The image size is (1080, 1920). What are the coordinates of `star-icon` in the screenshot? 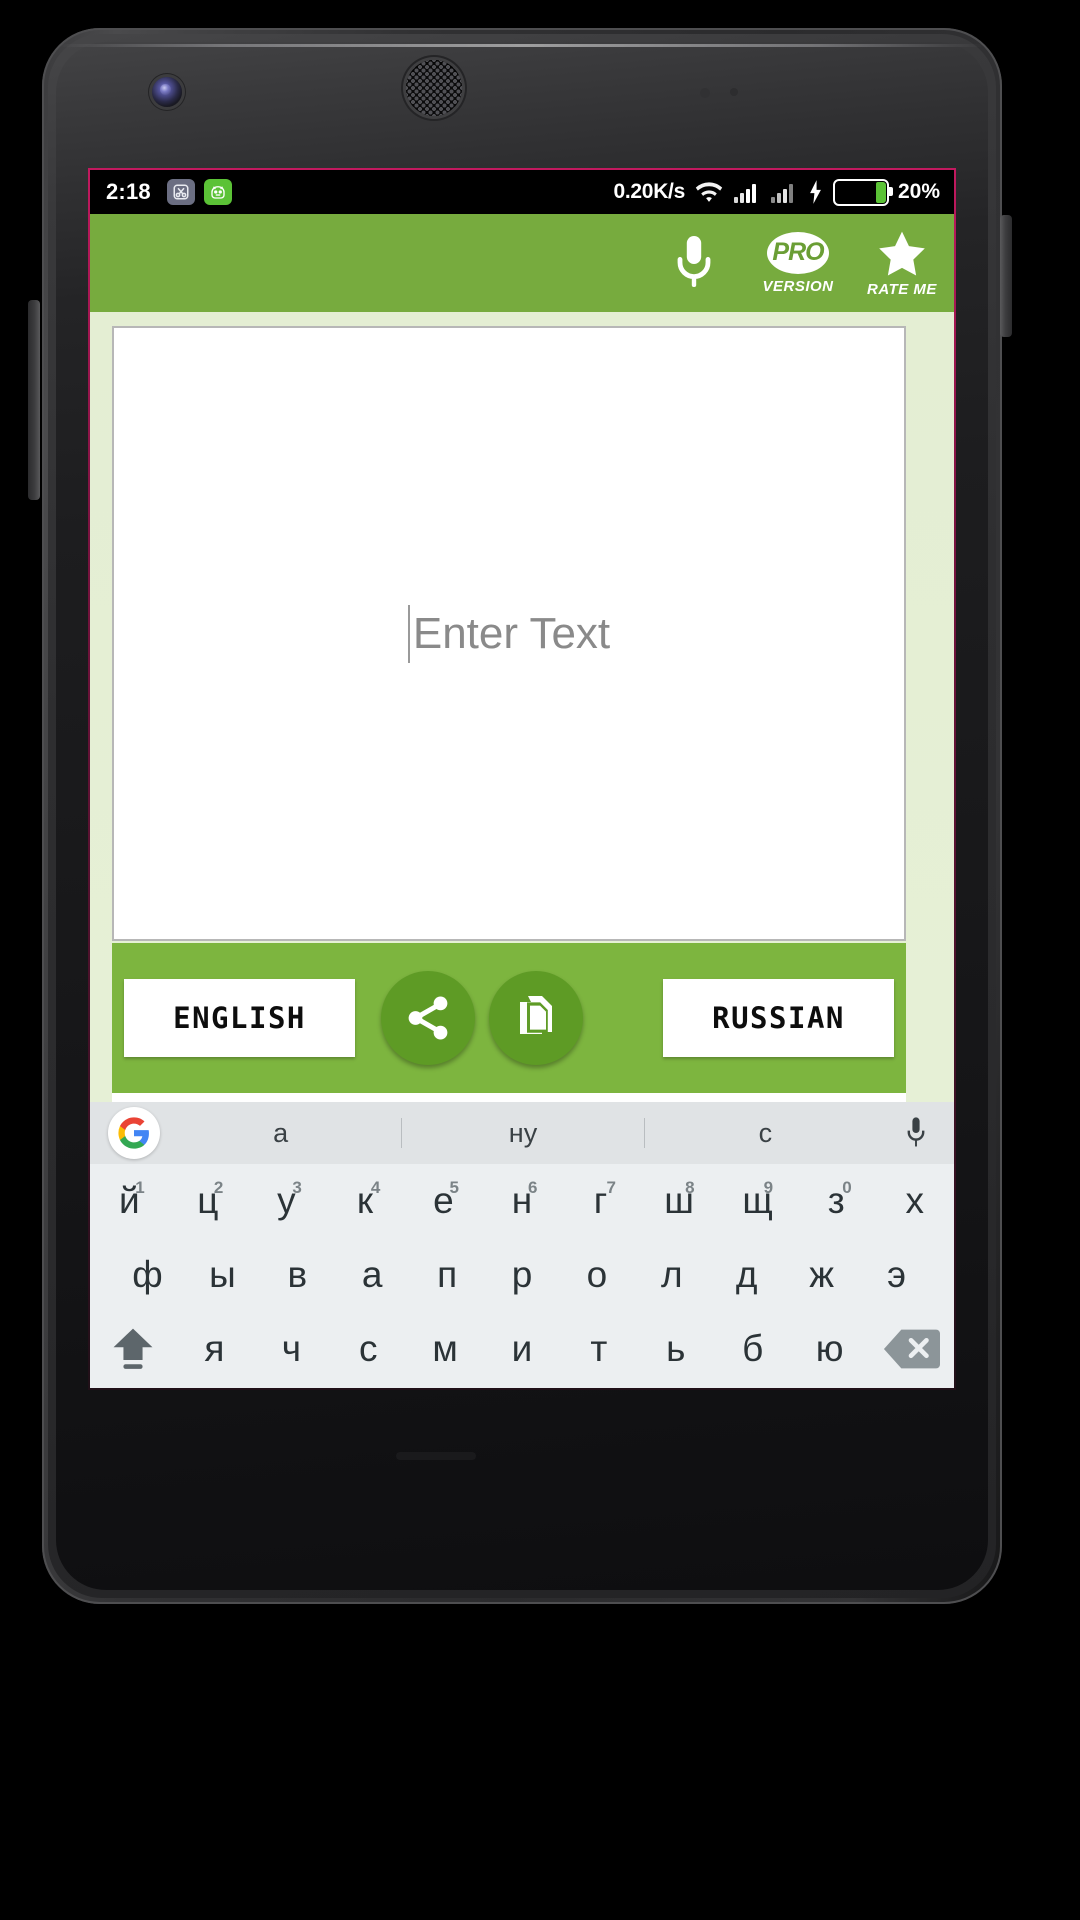 It's located at (902, 253).